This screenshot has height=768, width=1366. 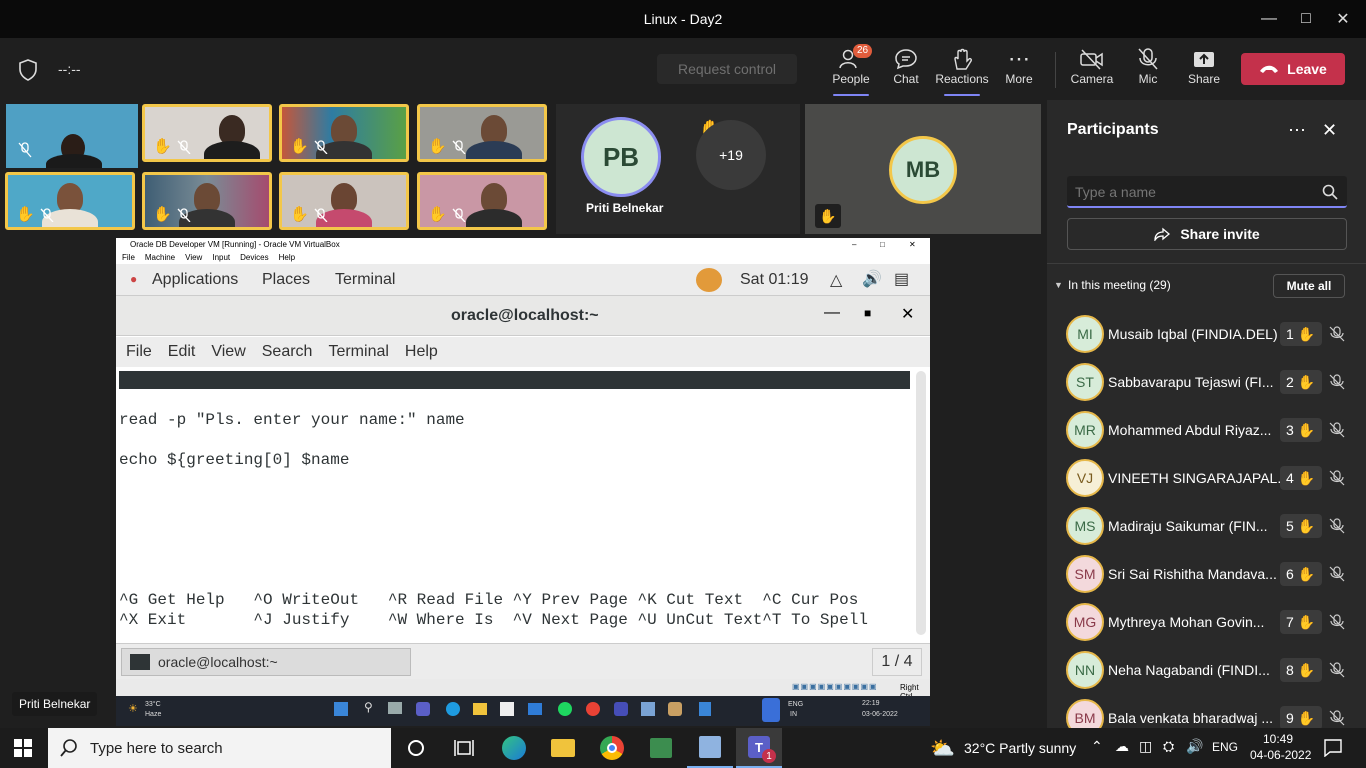 What do you see at coordinates (882, 244) in the screenshot?
I see `vbox-maximize: □` at bounding box center [882, 244].